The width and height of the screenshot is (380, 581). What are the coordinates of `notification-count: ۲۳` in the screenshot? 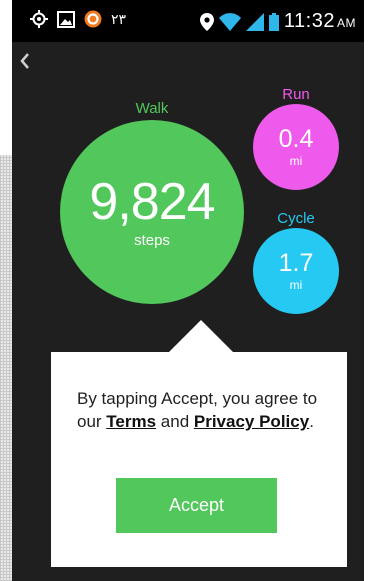 It's located at (119, 18).